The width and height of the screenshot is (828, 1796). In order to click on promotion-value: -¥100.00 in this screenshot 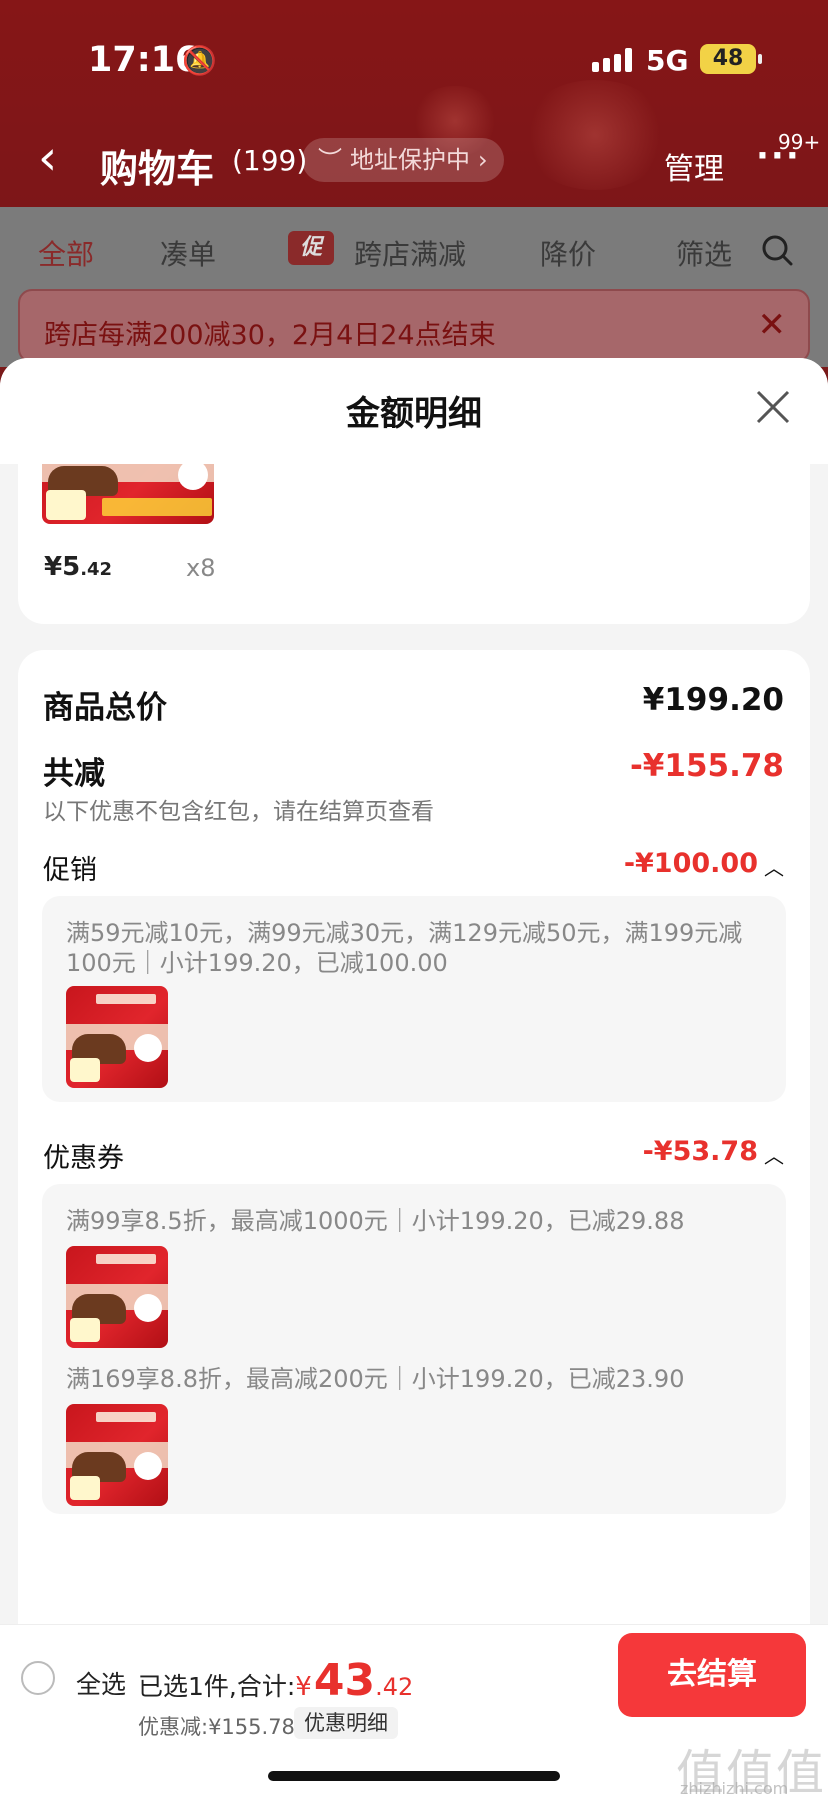, I will do `click(691, 863)`.